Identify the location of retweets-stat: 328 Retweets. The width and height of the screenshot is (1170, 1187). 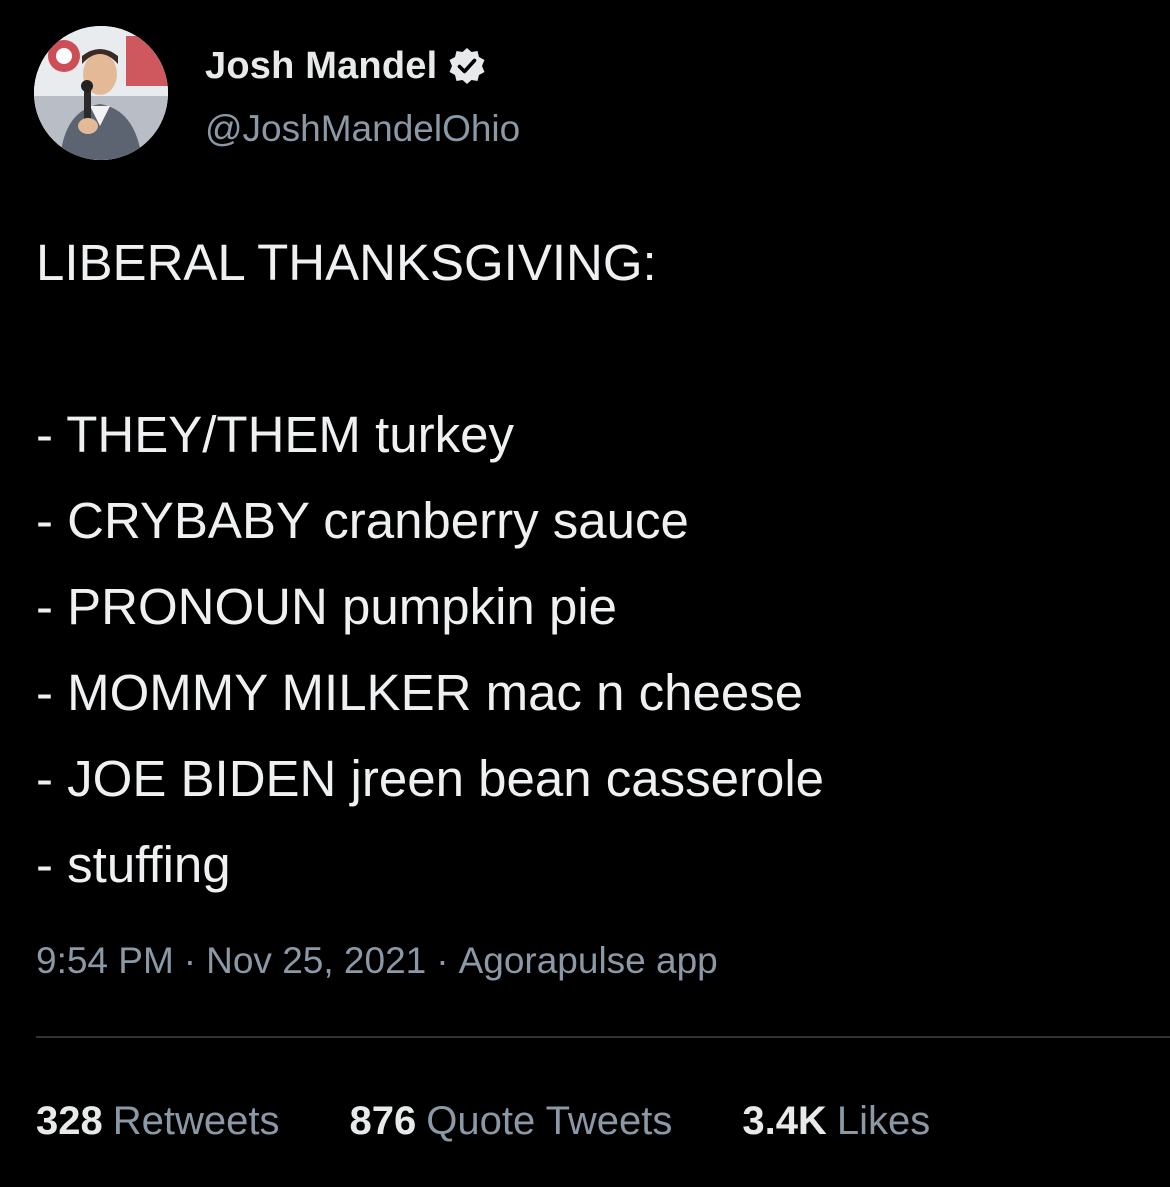
(158, 1121).